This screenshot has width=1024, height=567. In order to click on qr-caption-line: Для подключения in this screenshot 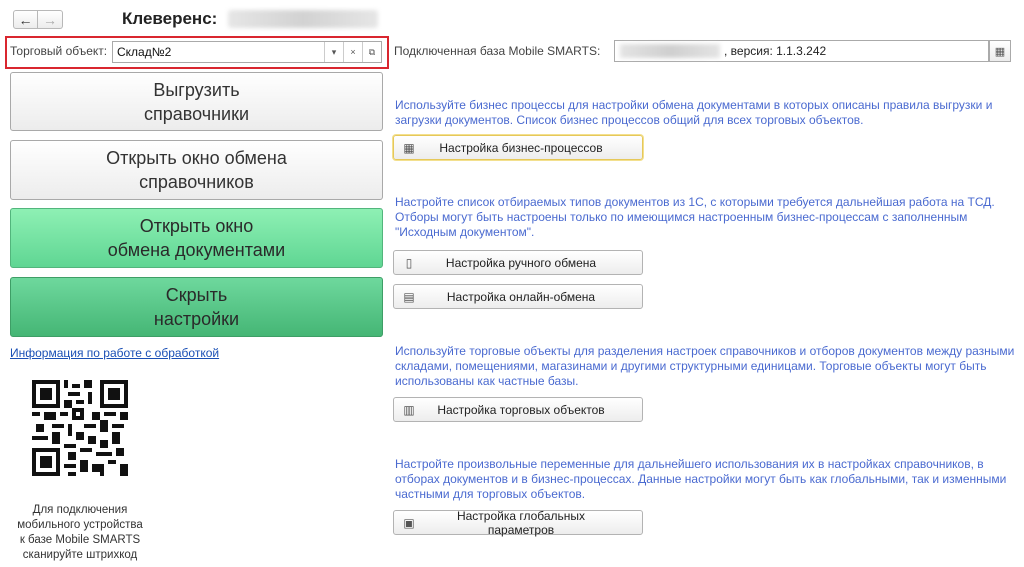, I will do `click(80, 510)`.